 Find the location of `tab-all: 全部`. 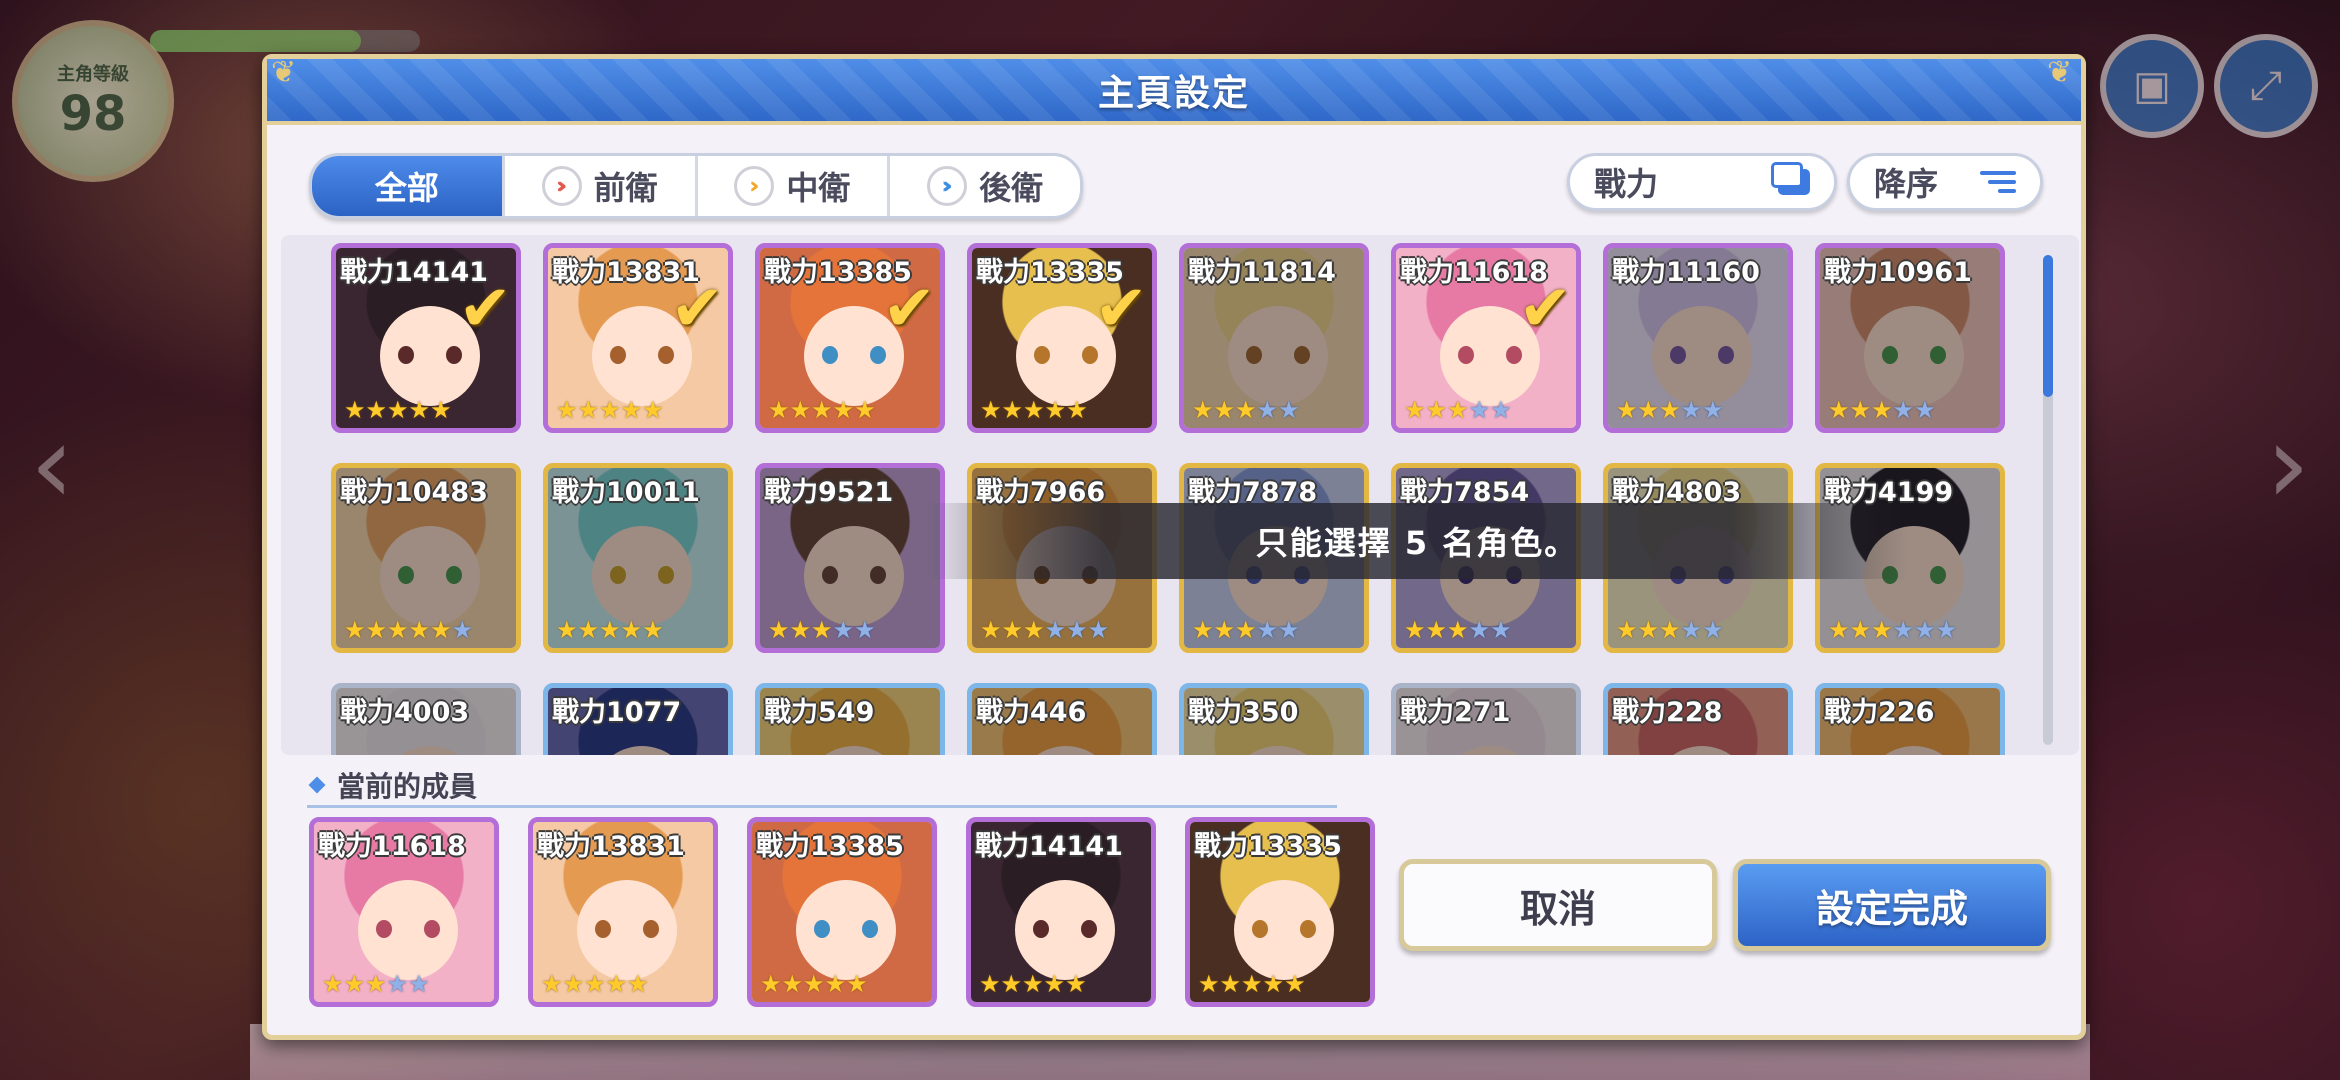

tab-all: 全部 is located at coordinates (408, 186).